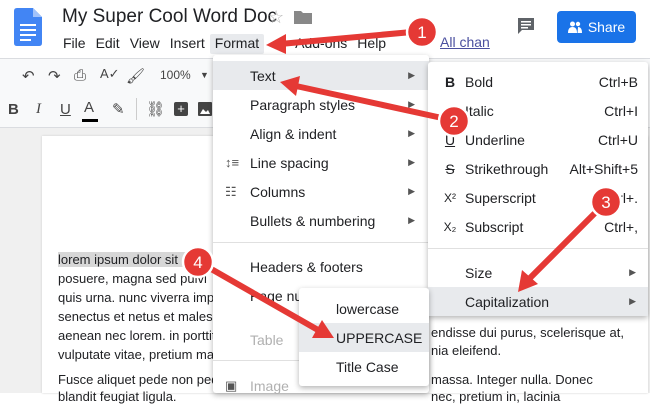 This screenshot has width=650, height=406. What do you see at coordinates (321, 191) in the screenshot?
I see `format-menu-columns: ☷ Columns ▶` at bounding box center [321, 191].